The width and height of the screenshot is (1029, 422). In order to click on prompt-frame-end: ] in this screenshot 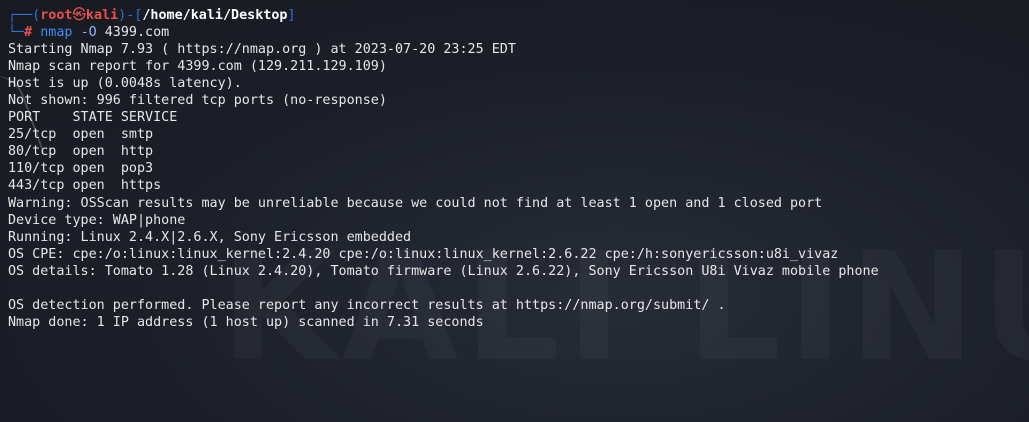, I will do `click(291, 15)`.